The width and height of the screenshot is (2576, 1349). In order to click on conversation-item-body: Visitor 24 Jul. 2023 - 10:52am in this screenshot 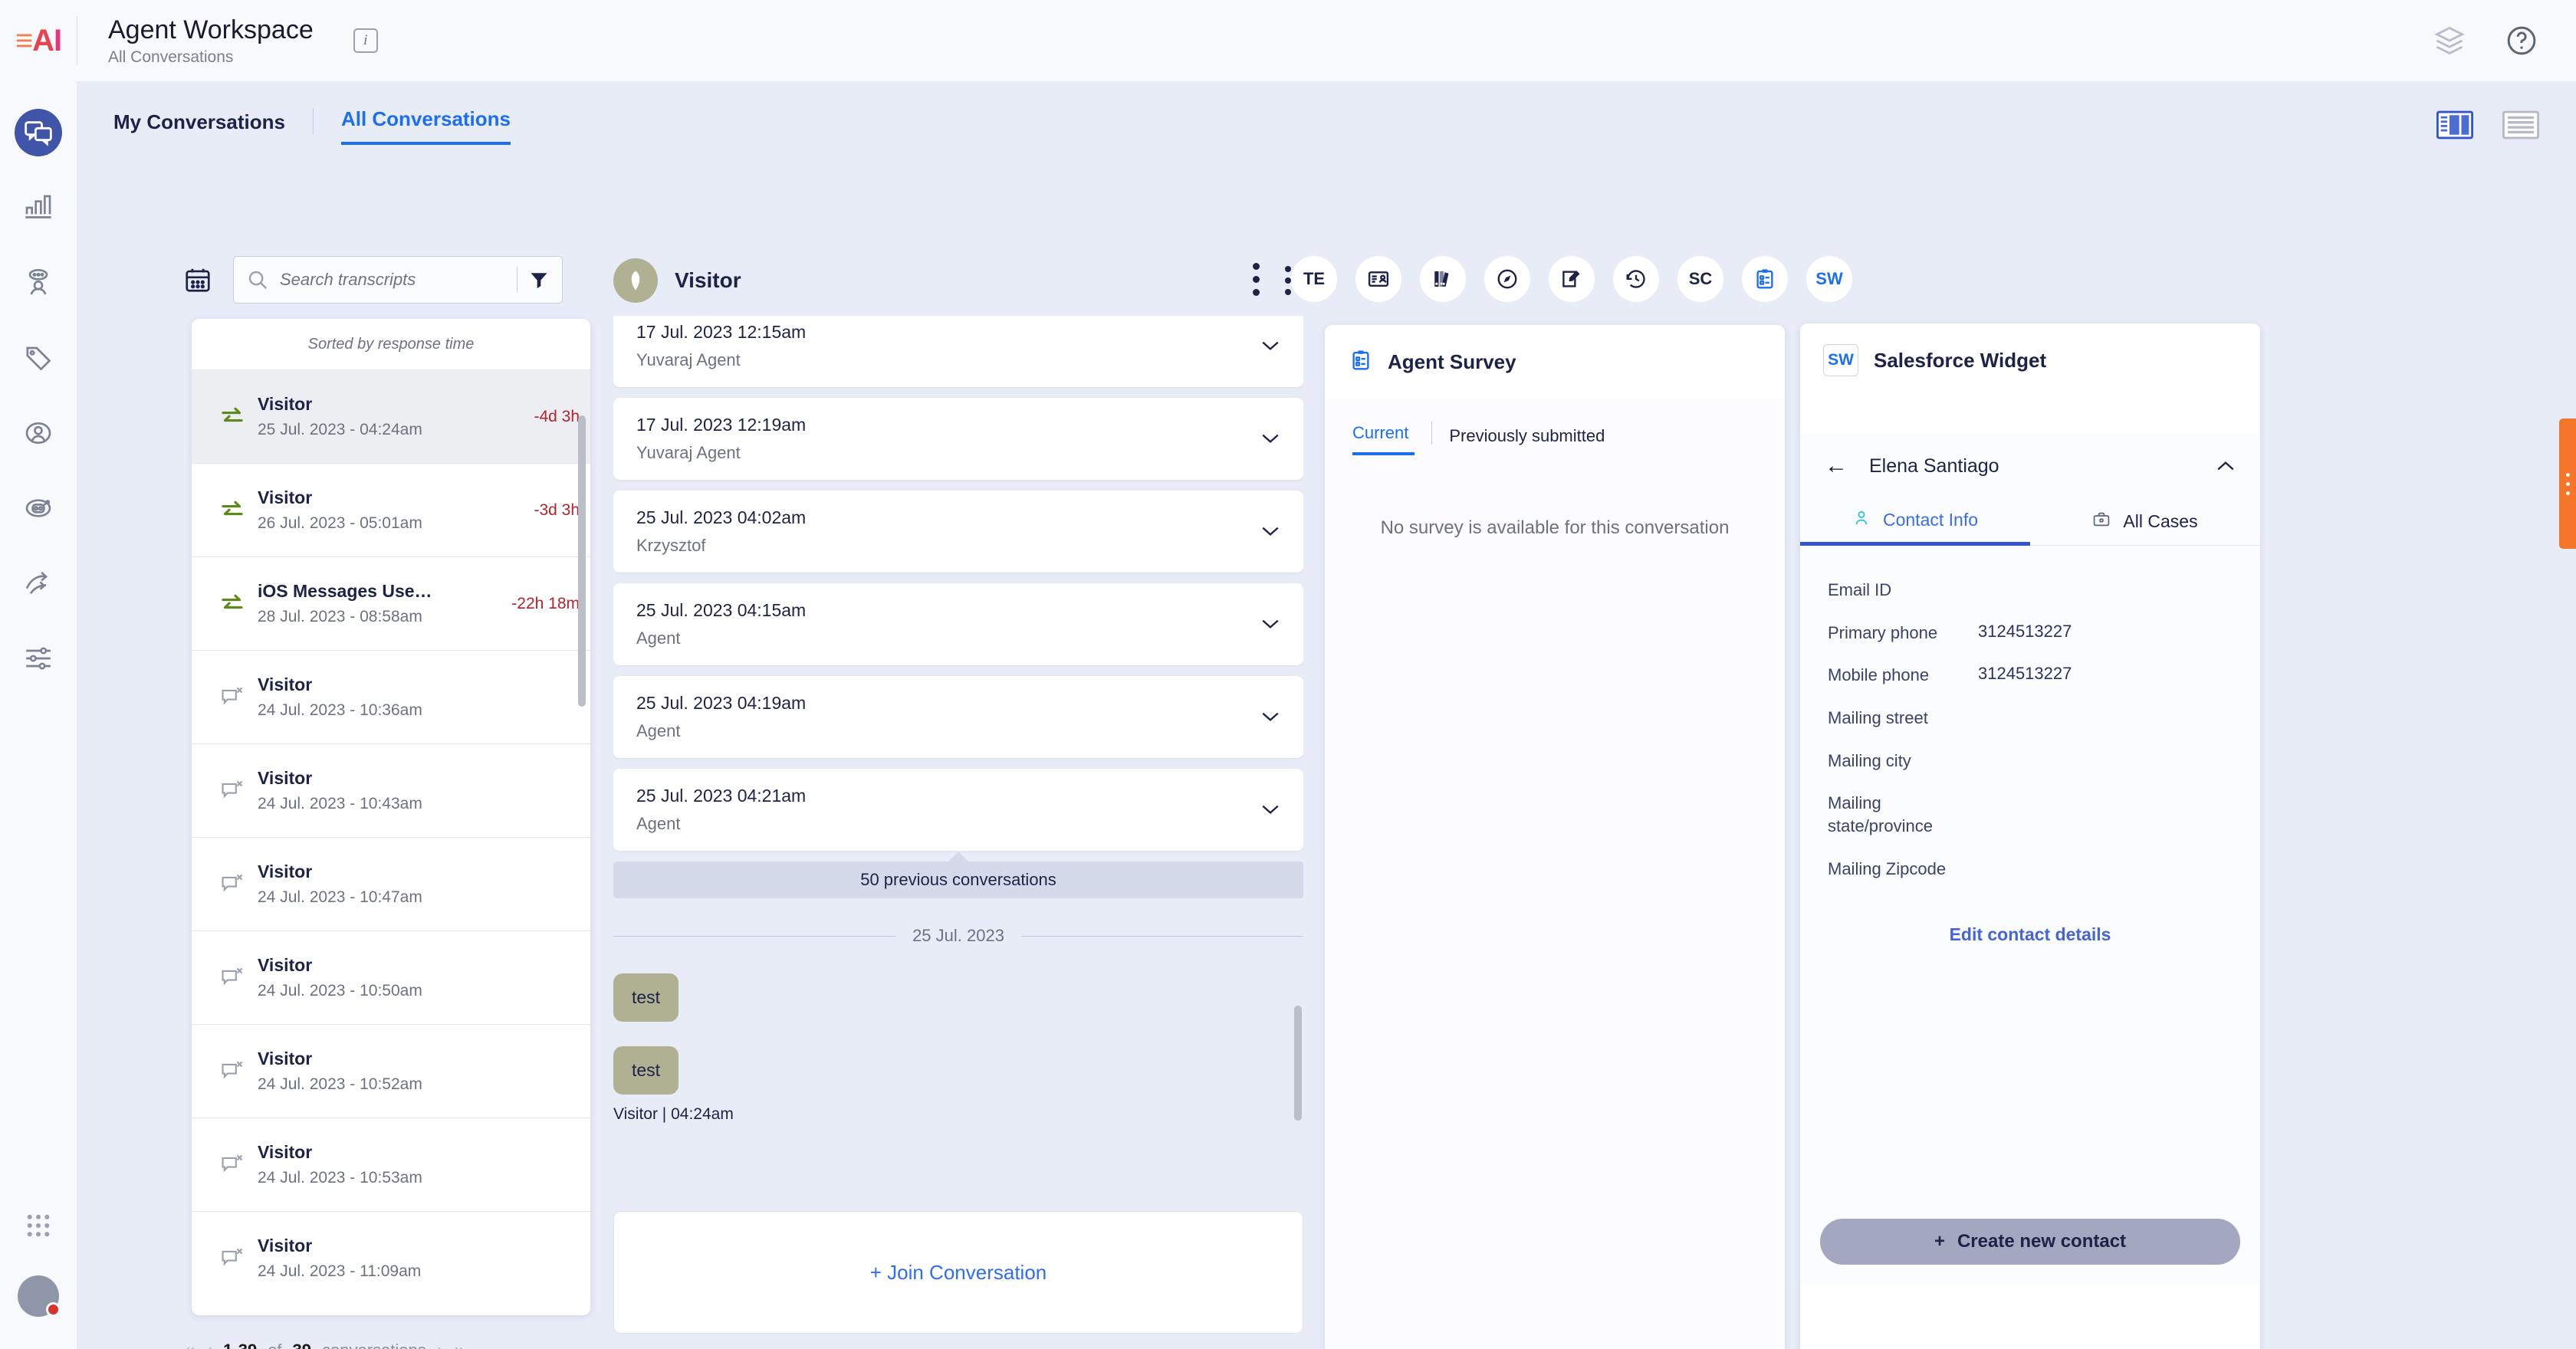, I will do `click(416, 1071)`.